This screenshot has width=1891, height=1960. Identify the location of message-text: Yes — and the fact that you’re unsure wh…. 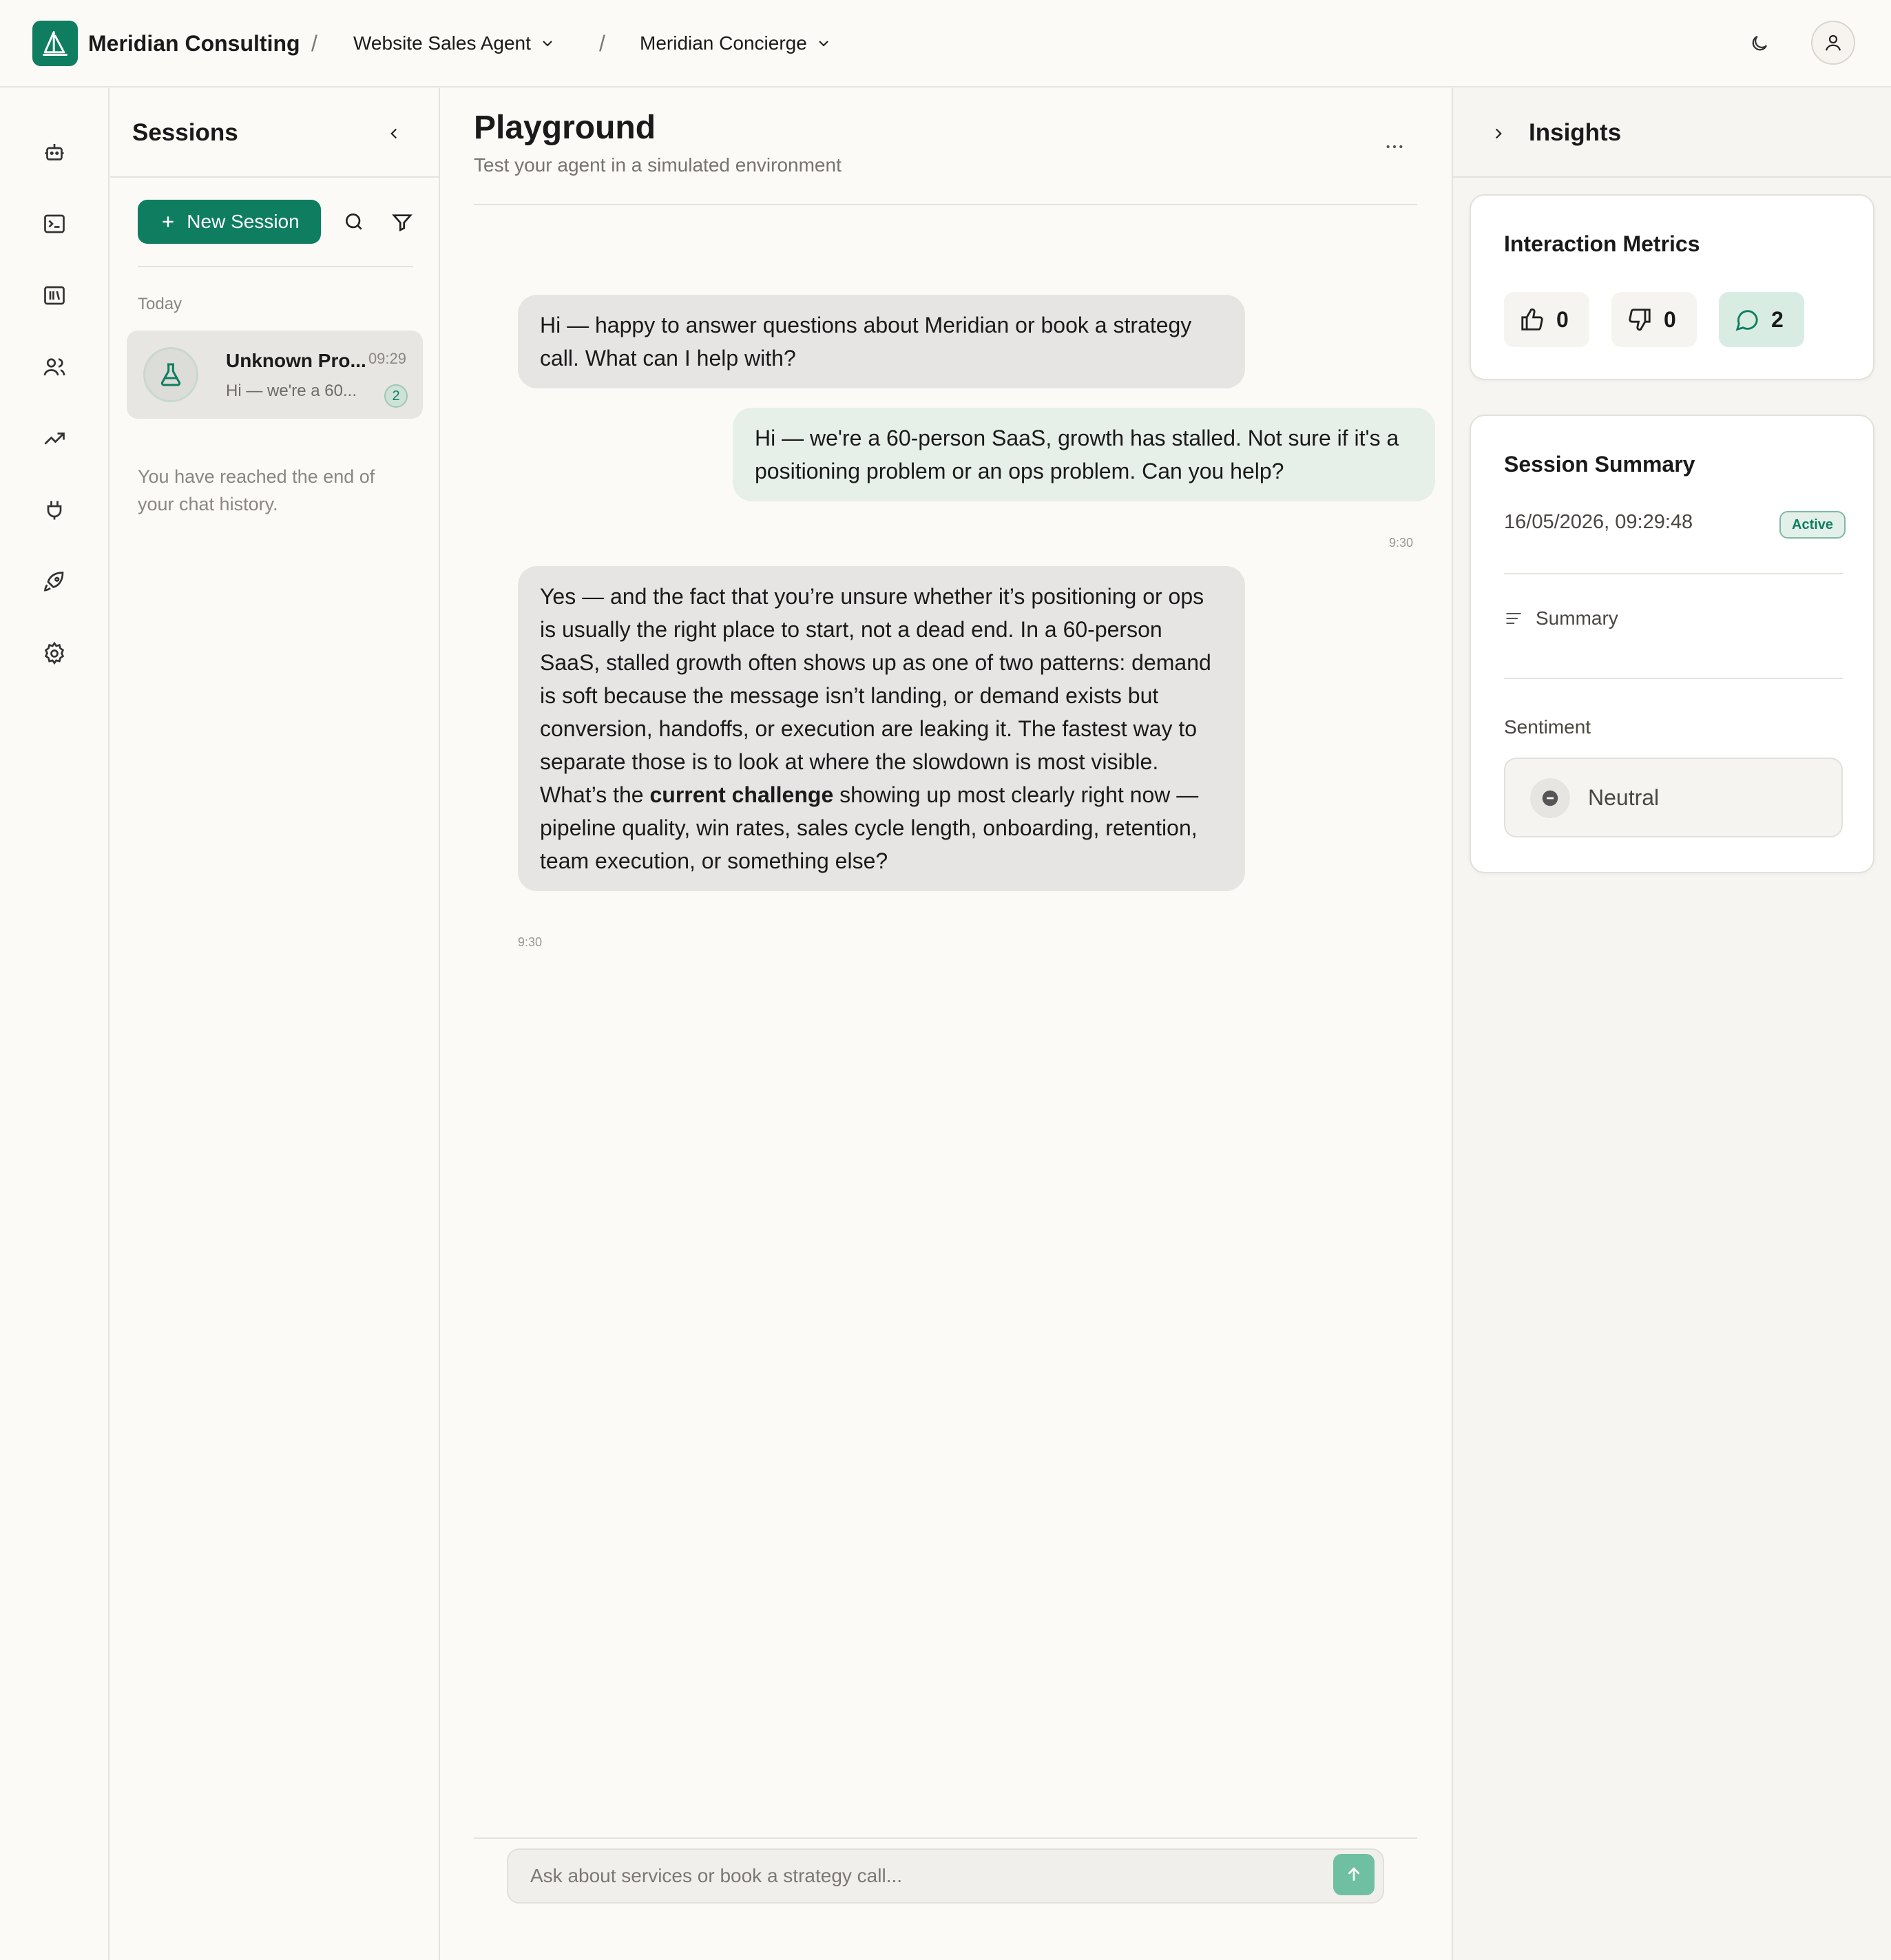
(876, 679).